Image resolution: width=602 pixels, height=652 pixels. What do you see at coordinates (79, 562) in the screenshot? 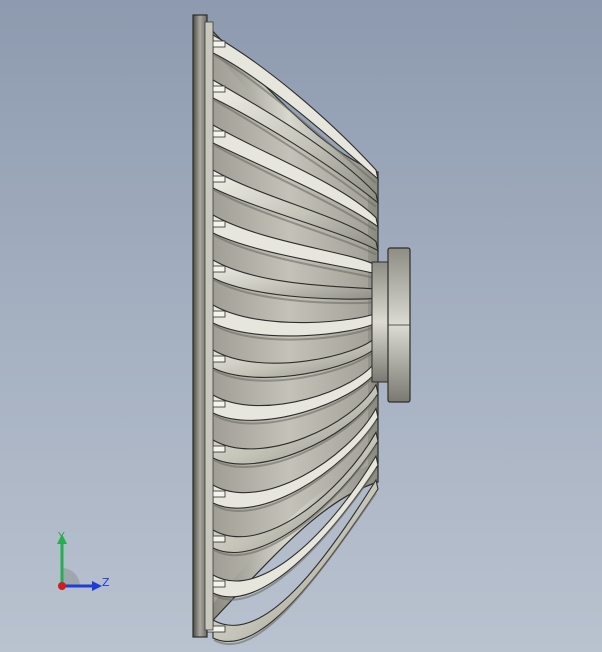
I see `axis-triad` at bounding box center [79, 562].